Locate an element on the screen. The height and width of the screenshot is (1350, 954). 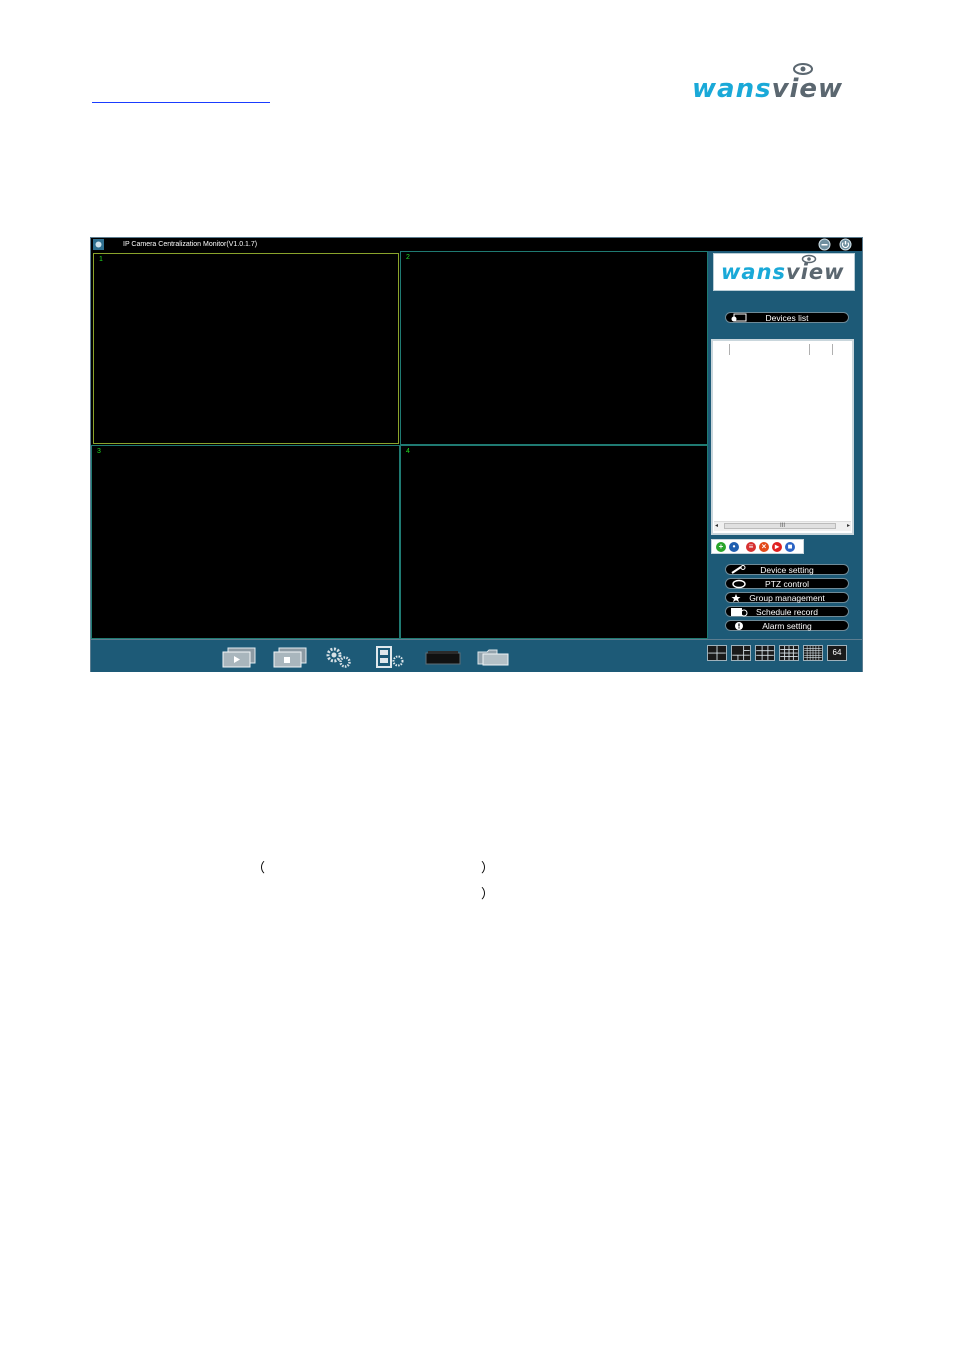
wansview-logo: wansview is located at coordinates (768, 83).